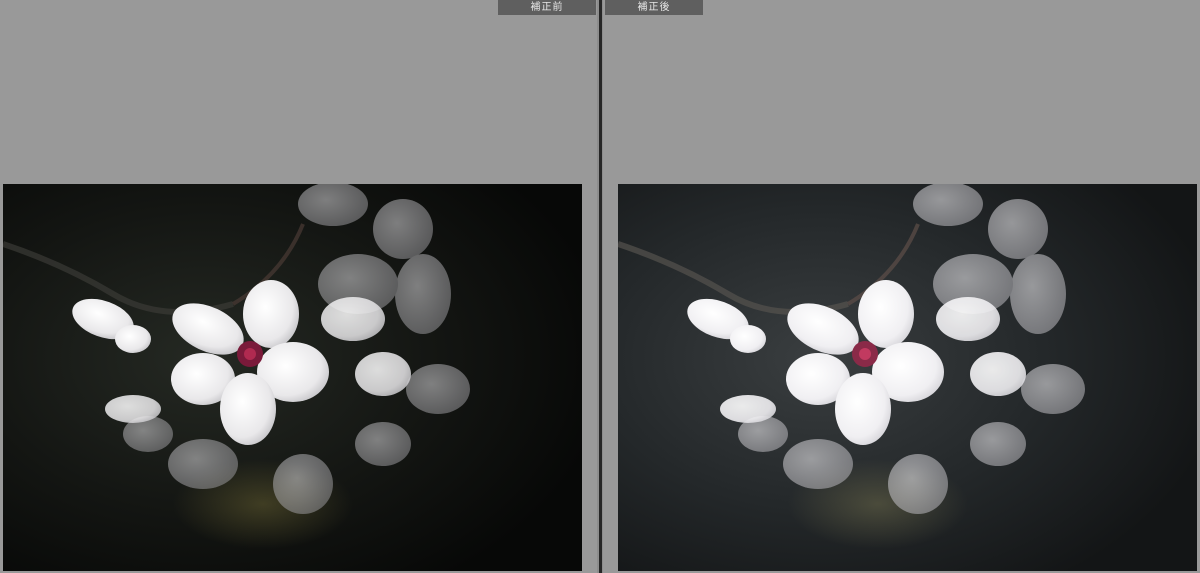 Image resolution: width=1200 pixels, height=573 pixels. Describe the element at coordinates (654, 7) in the screenshot. I see `after-label: 補正後` at that location.